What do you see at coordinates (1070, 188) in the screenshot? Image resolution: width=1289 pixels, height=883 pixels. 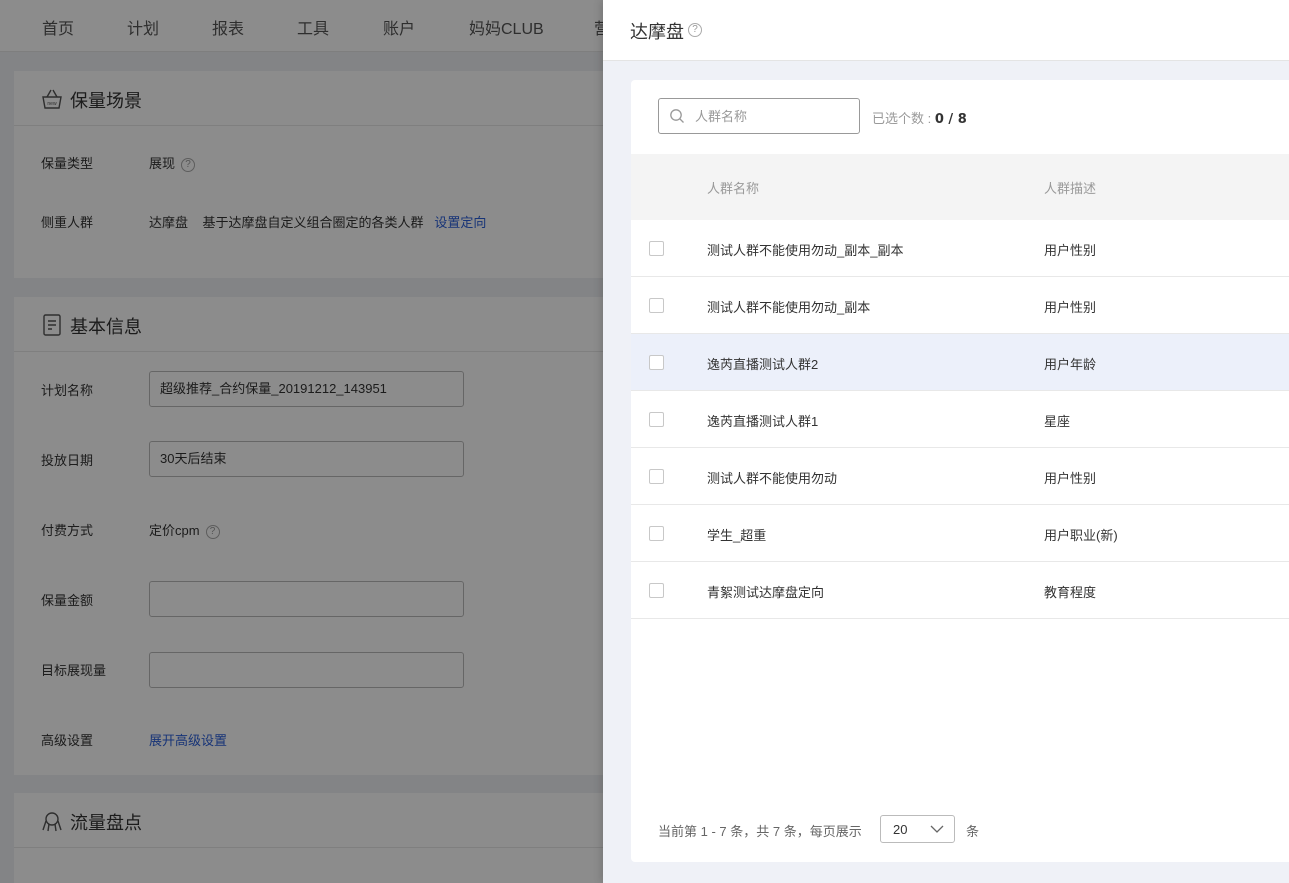 I see `column-header-desc: 人群描述` at bounding box center [1070, 188].